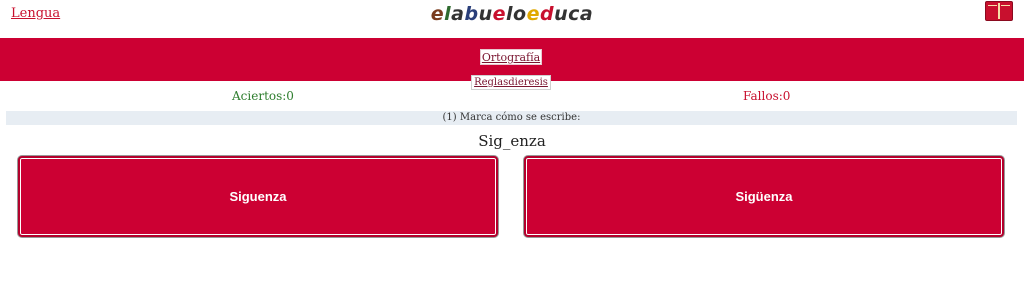  Describe the element at coordinates (471, 14) in the screenshot. I see `logo-letter: b` at that location.